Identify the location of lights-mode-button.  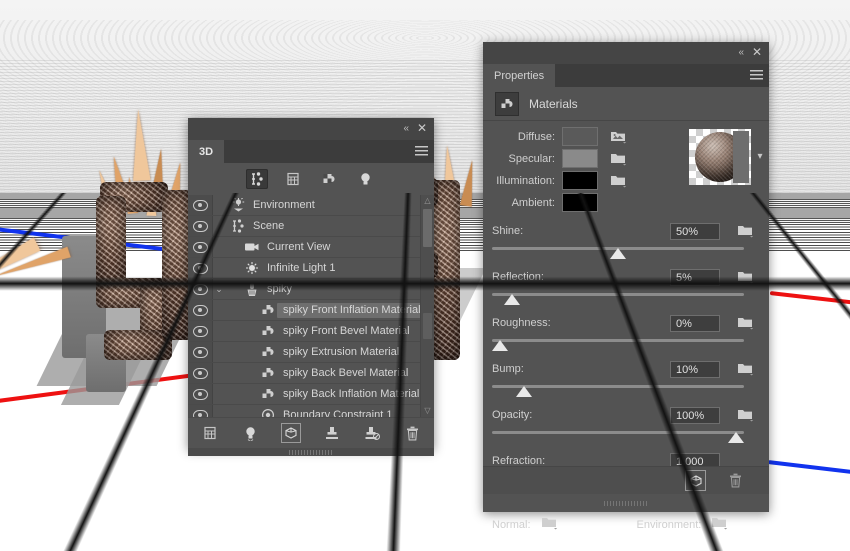
(365, 179).